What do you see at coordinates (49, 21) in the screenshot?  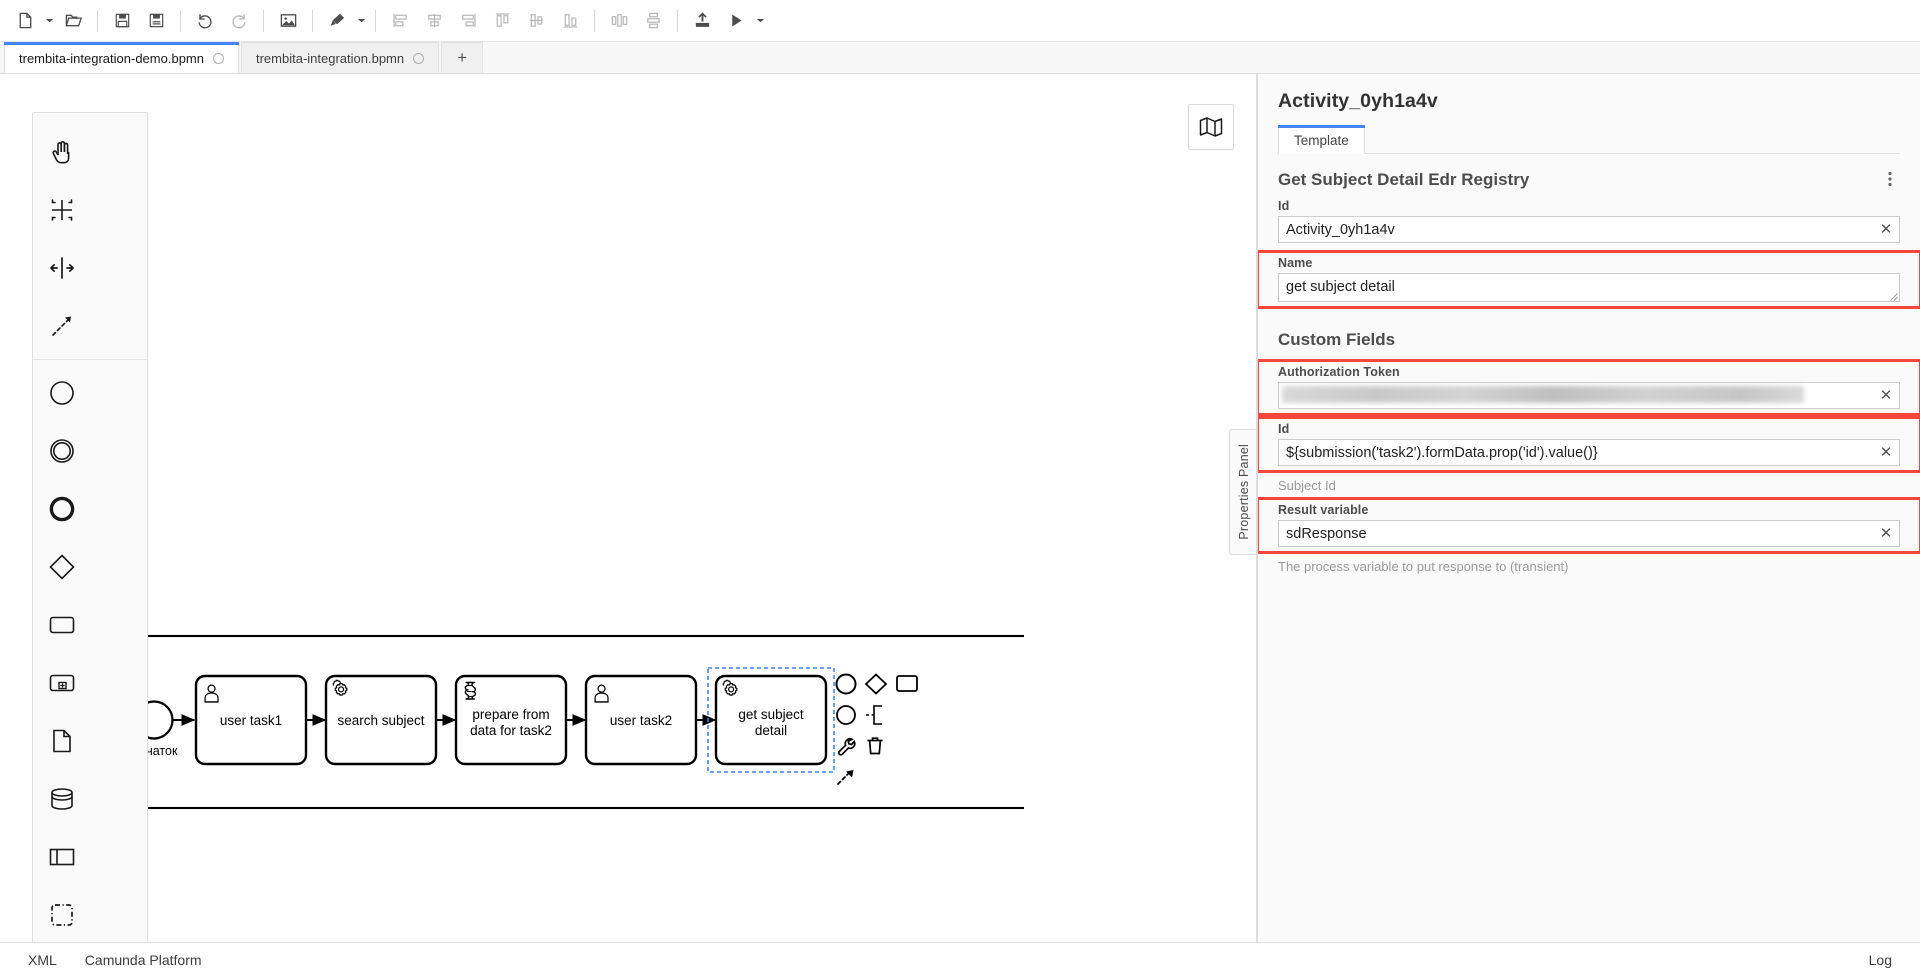 I see `new-file-caret-icon` at bounding box center [49, 21].